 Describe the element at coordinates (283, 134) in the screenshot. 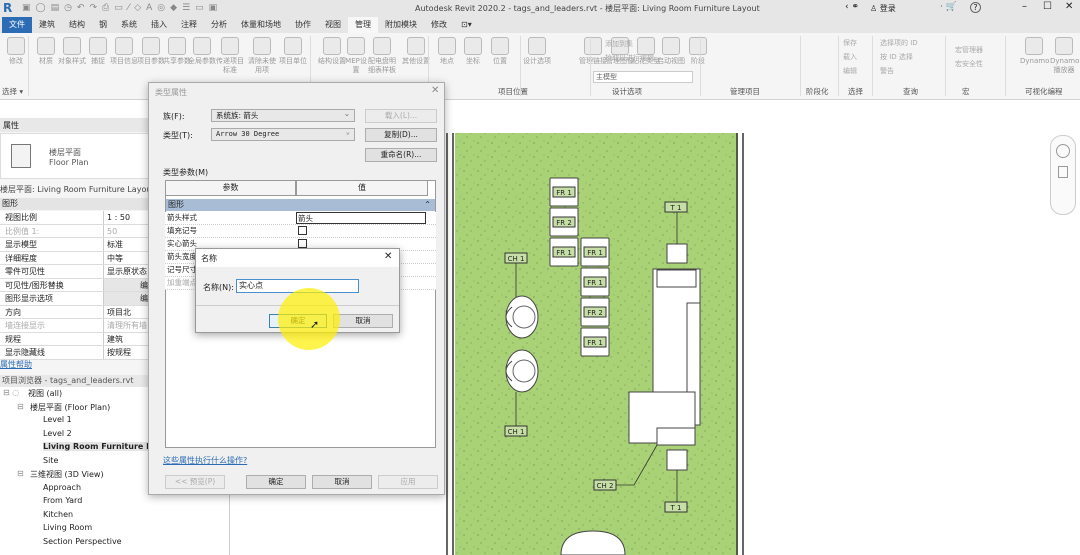

I see `type-select: Arrow 30 Degree` at that location.